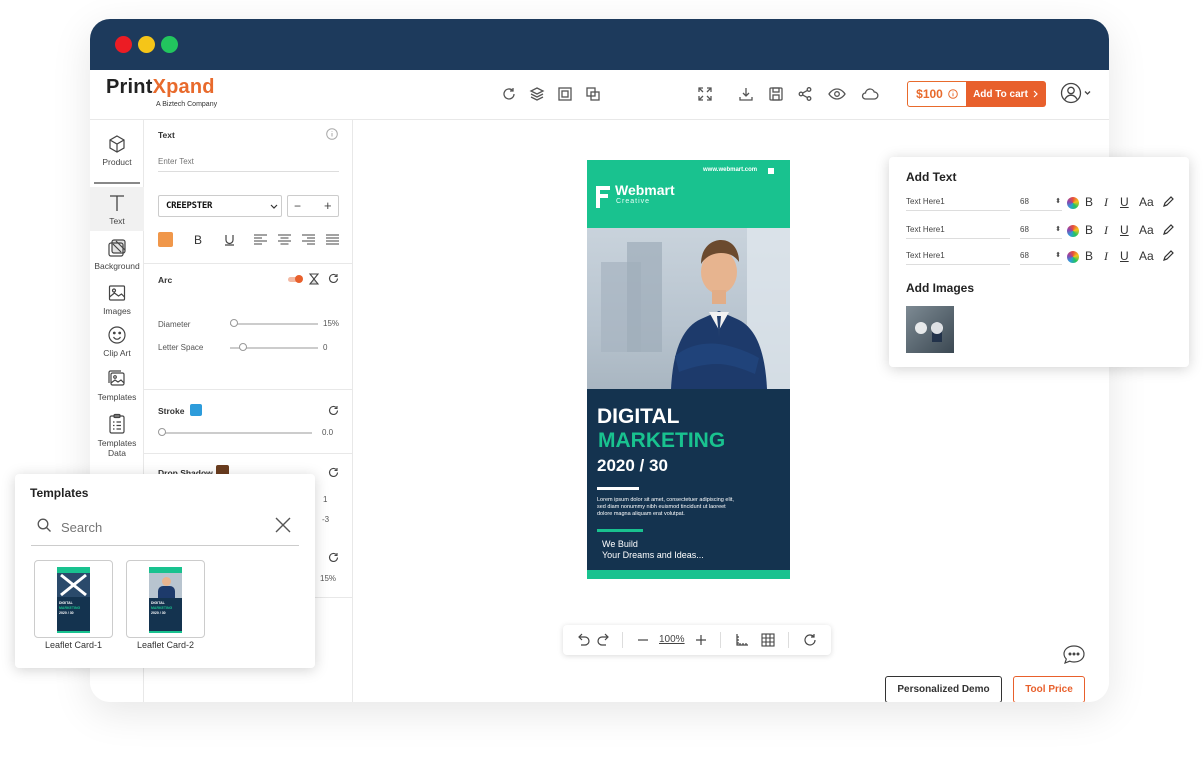 Image resolution: width=1204 pixels, height=766 pixels. I want to click on card-rule-green, so click(620, 530).